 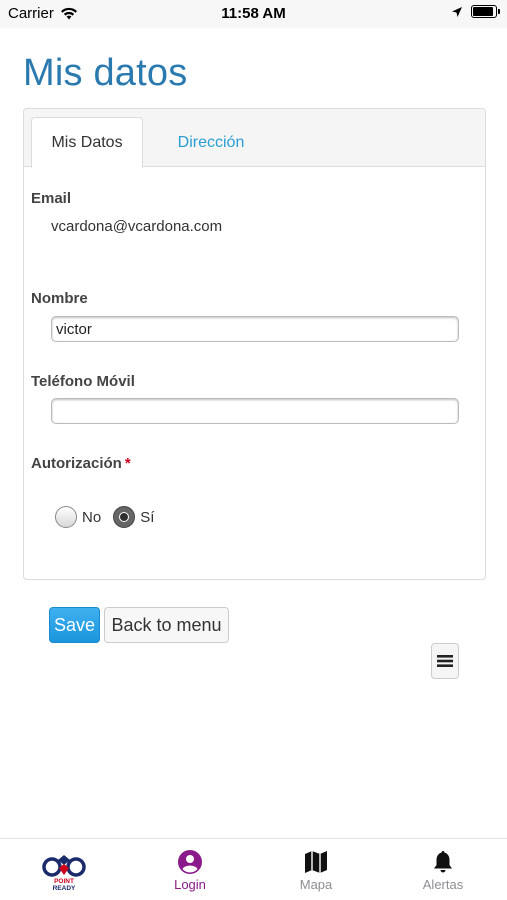 I want to click on logo-text-point: POINT, so click(x=64, y=881).